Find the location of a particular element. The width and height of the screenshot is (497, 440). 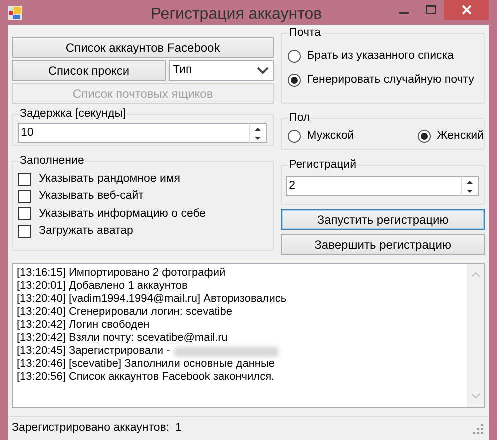

group-title: Задержка [секунды] is located at coordinates (73, 114).